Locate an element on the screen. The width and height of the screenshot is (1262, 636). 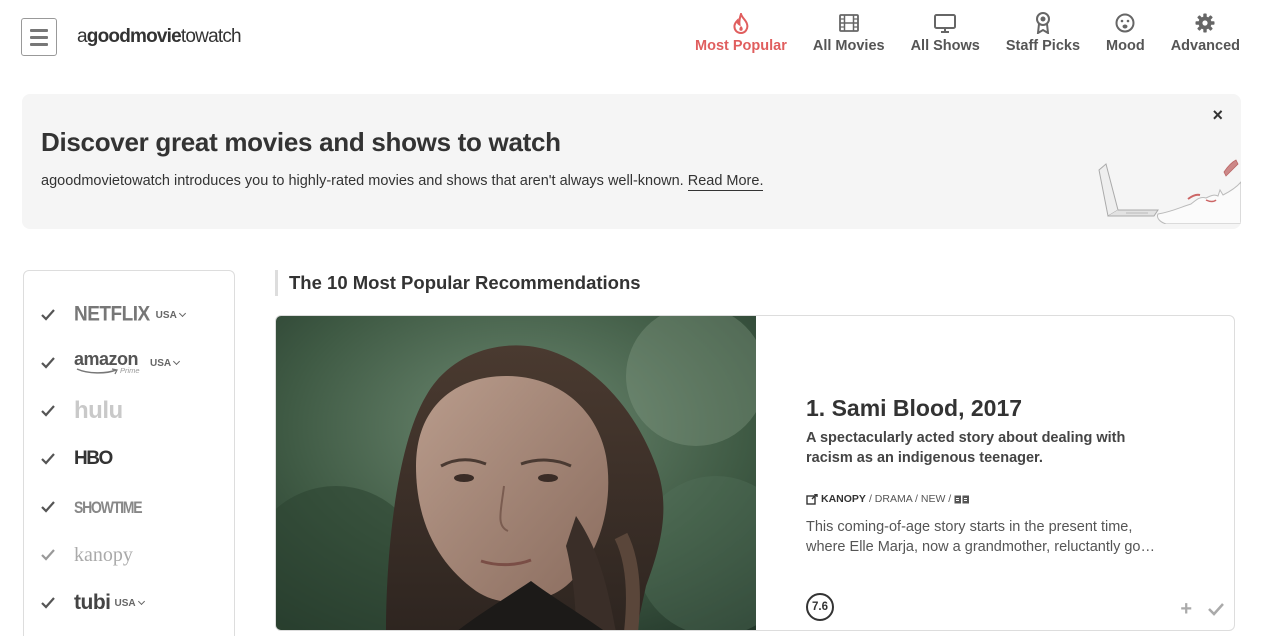
service-name: HBO is located at coordinates (93, 459).